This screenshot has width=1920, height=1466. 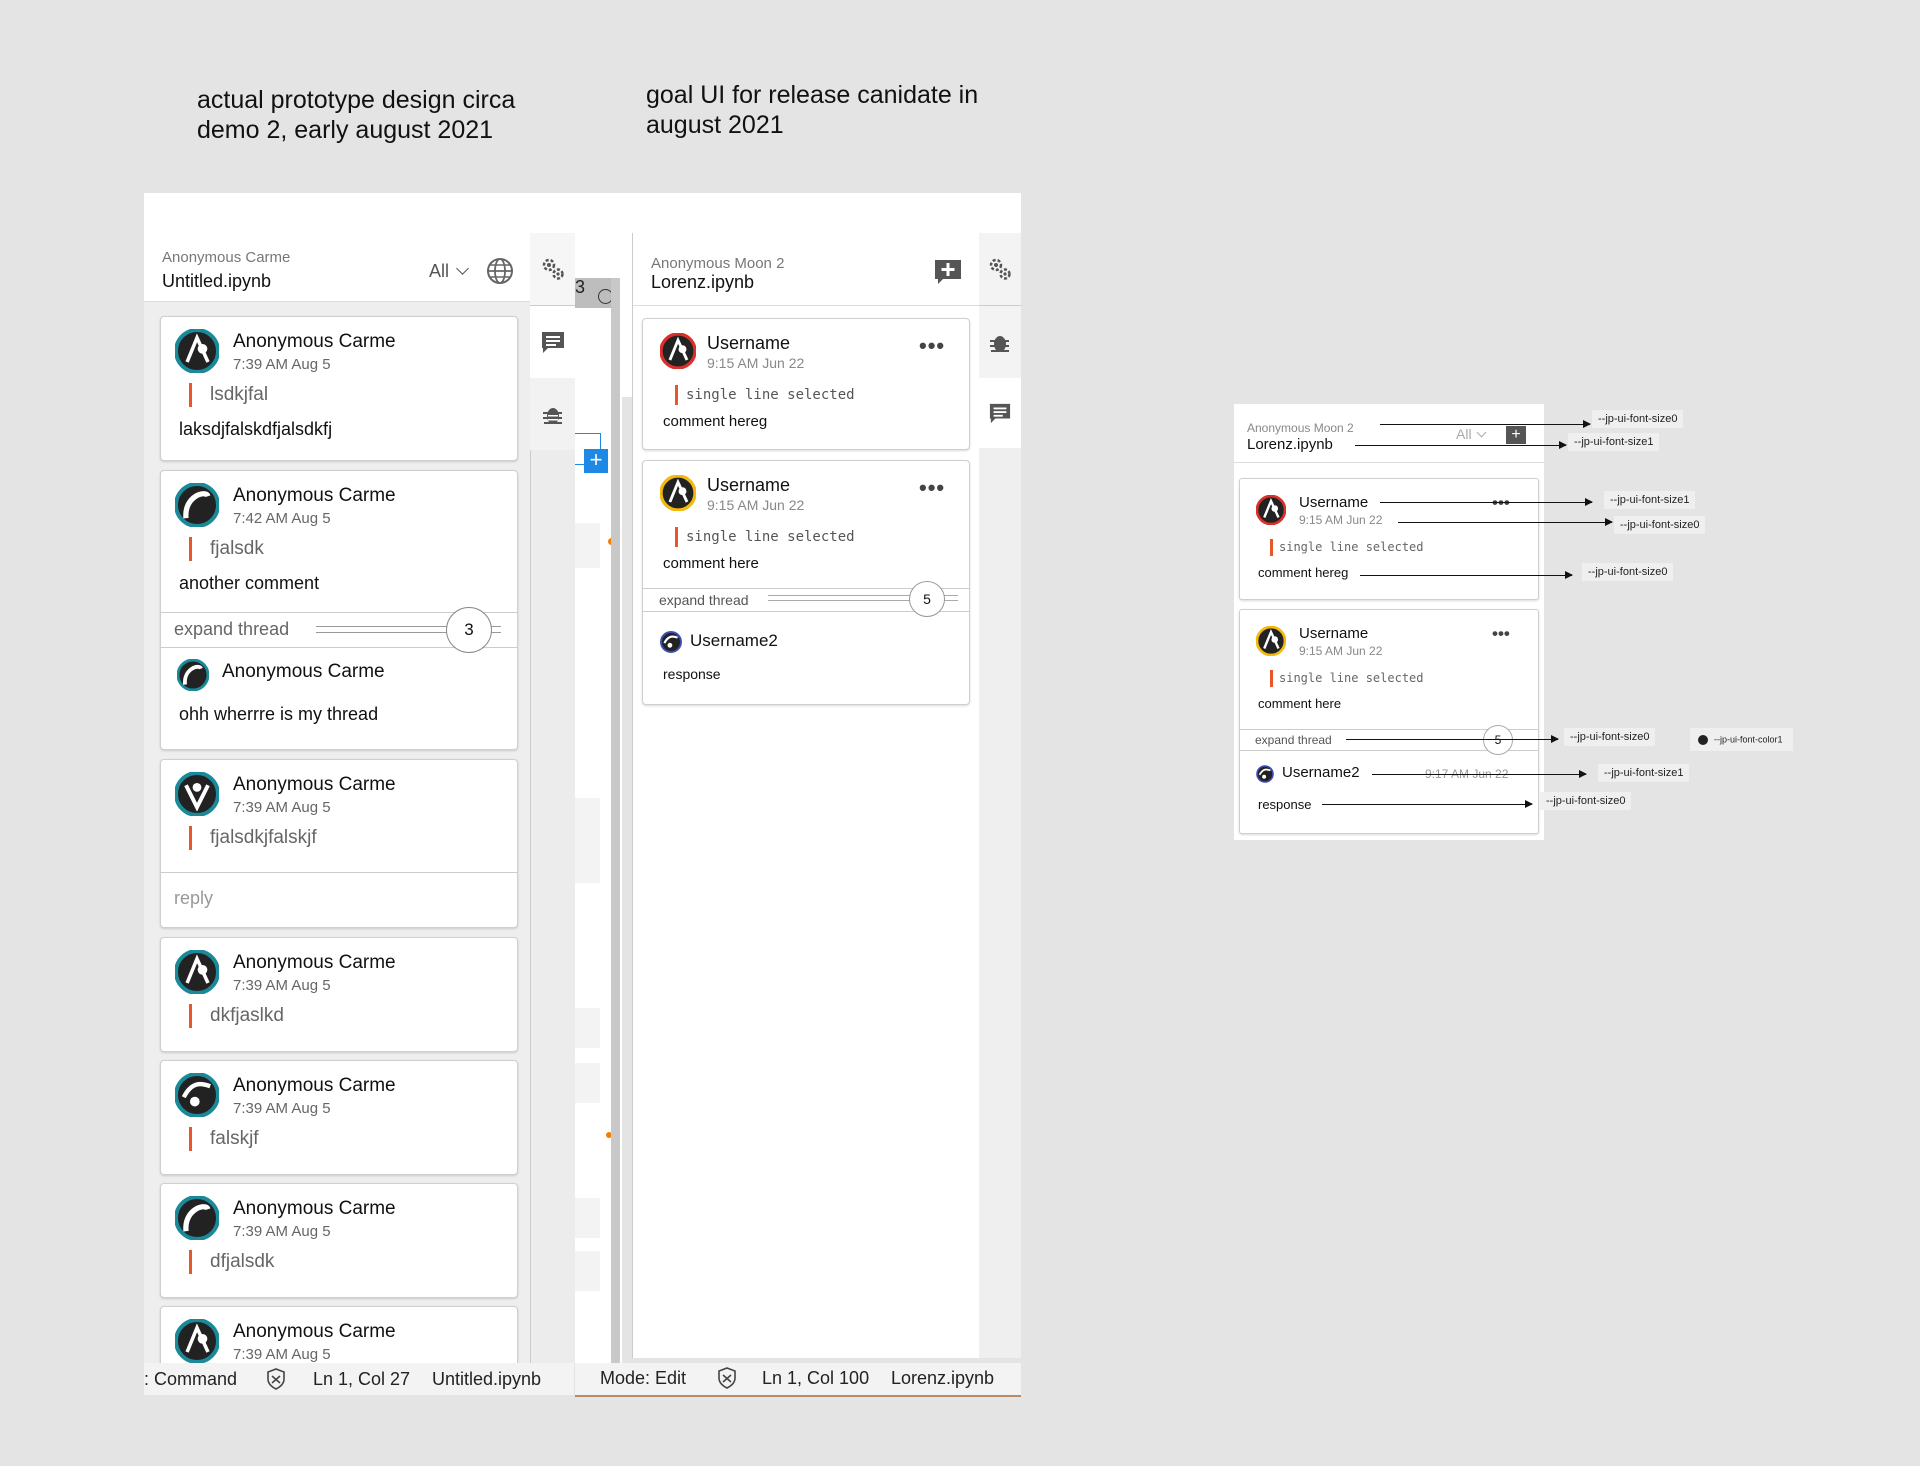 I want to click on panel-author: Anonymous Carme, so click(x=226, y=257).